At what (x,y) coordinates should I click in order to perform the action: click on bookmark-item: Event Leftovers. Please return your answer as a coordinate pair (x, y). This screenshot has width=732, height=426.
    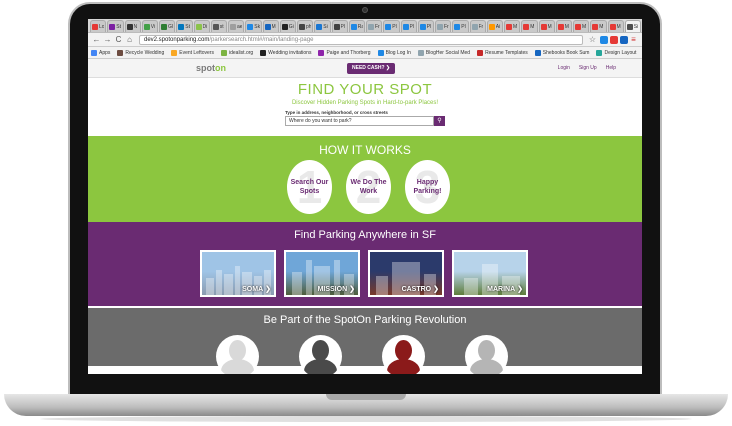
    Looking at the image, I should click on (192, 52).